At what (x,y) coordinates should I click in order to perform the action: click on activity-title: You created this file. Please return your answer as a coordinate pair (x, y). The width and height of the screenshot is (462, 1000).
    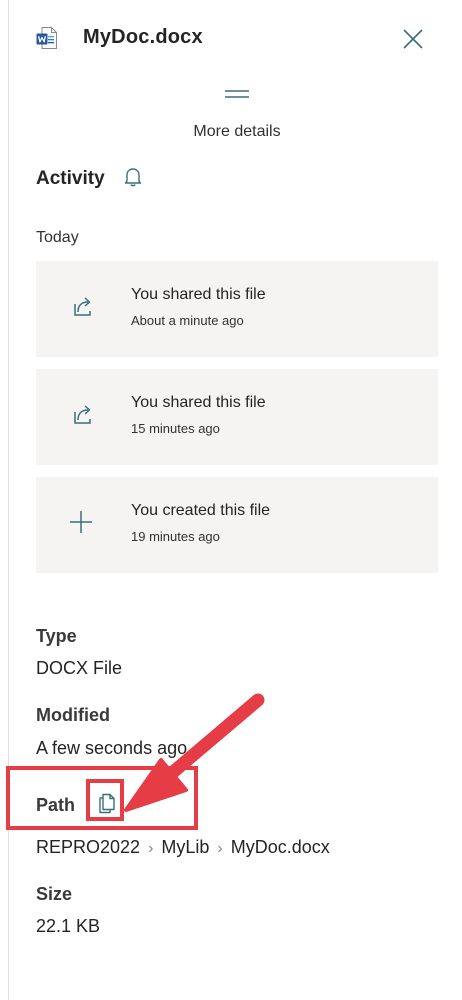
    Looking at the image, I should click on (201, 510).